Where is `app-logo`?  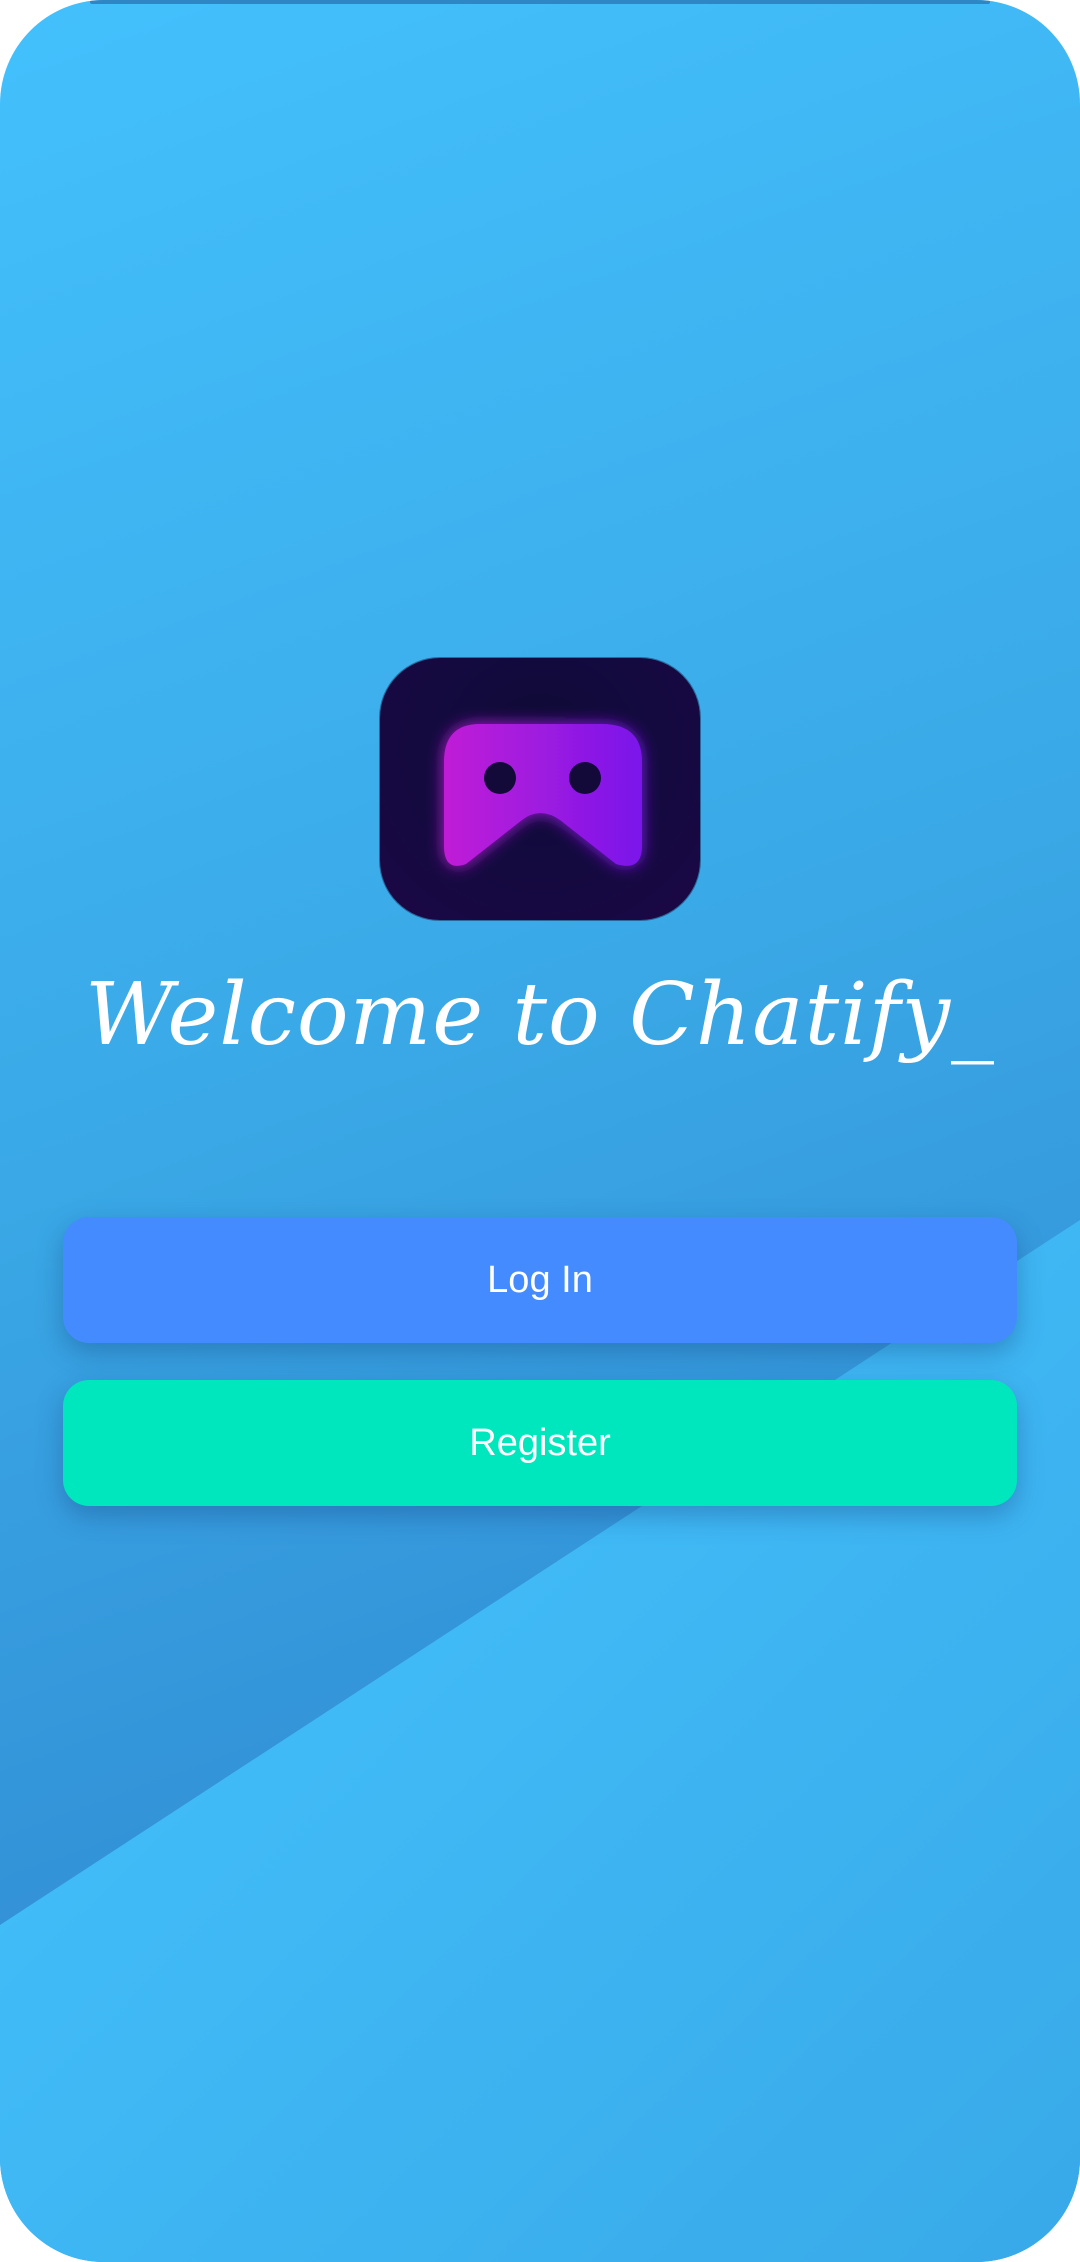 app-logo is located at coordinates (540, 789).